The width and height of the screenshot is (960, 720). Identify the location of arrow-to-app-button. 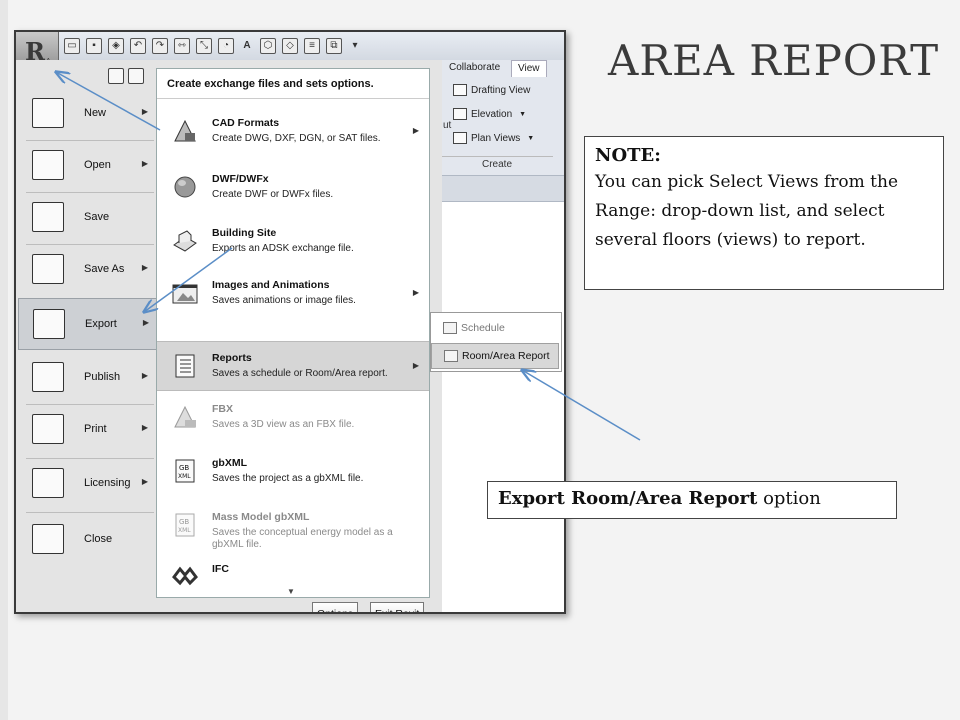
(108, 101).